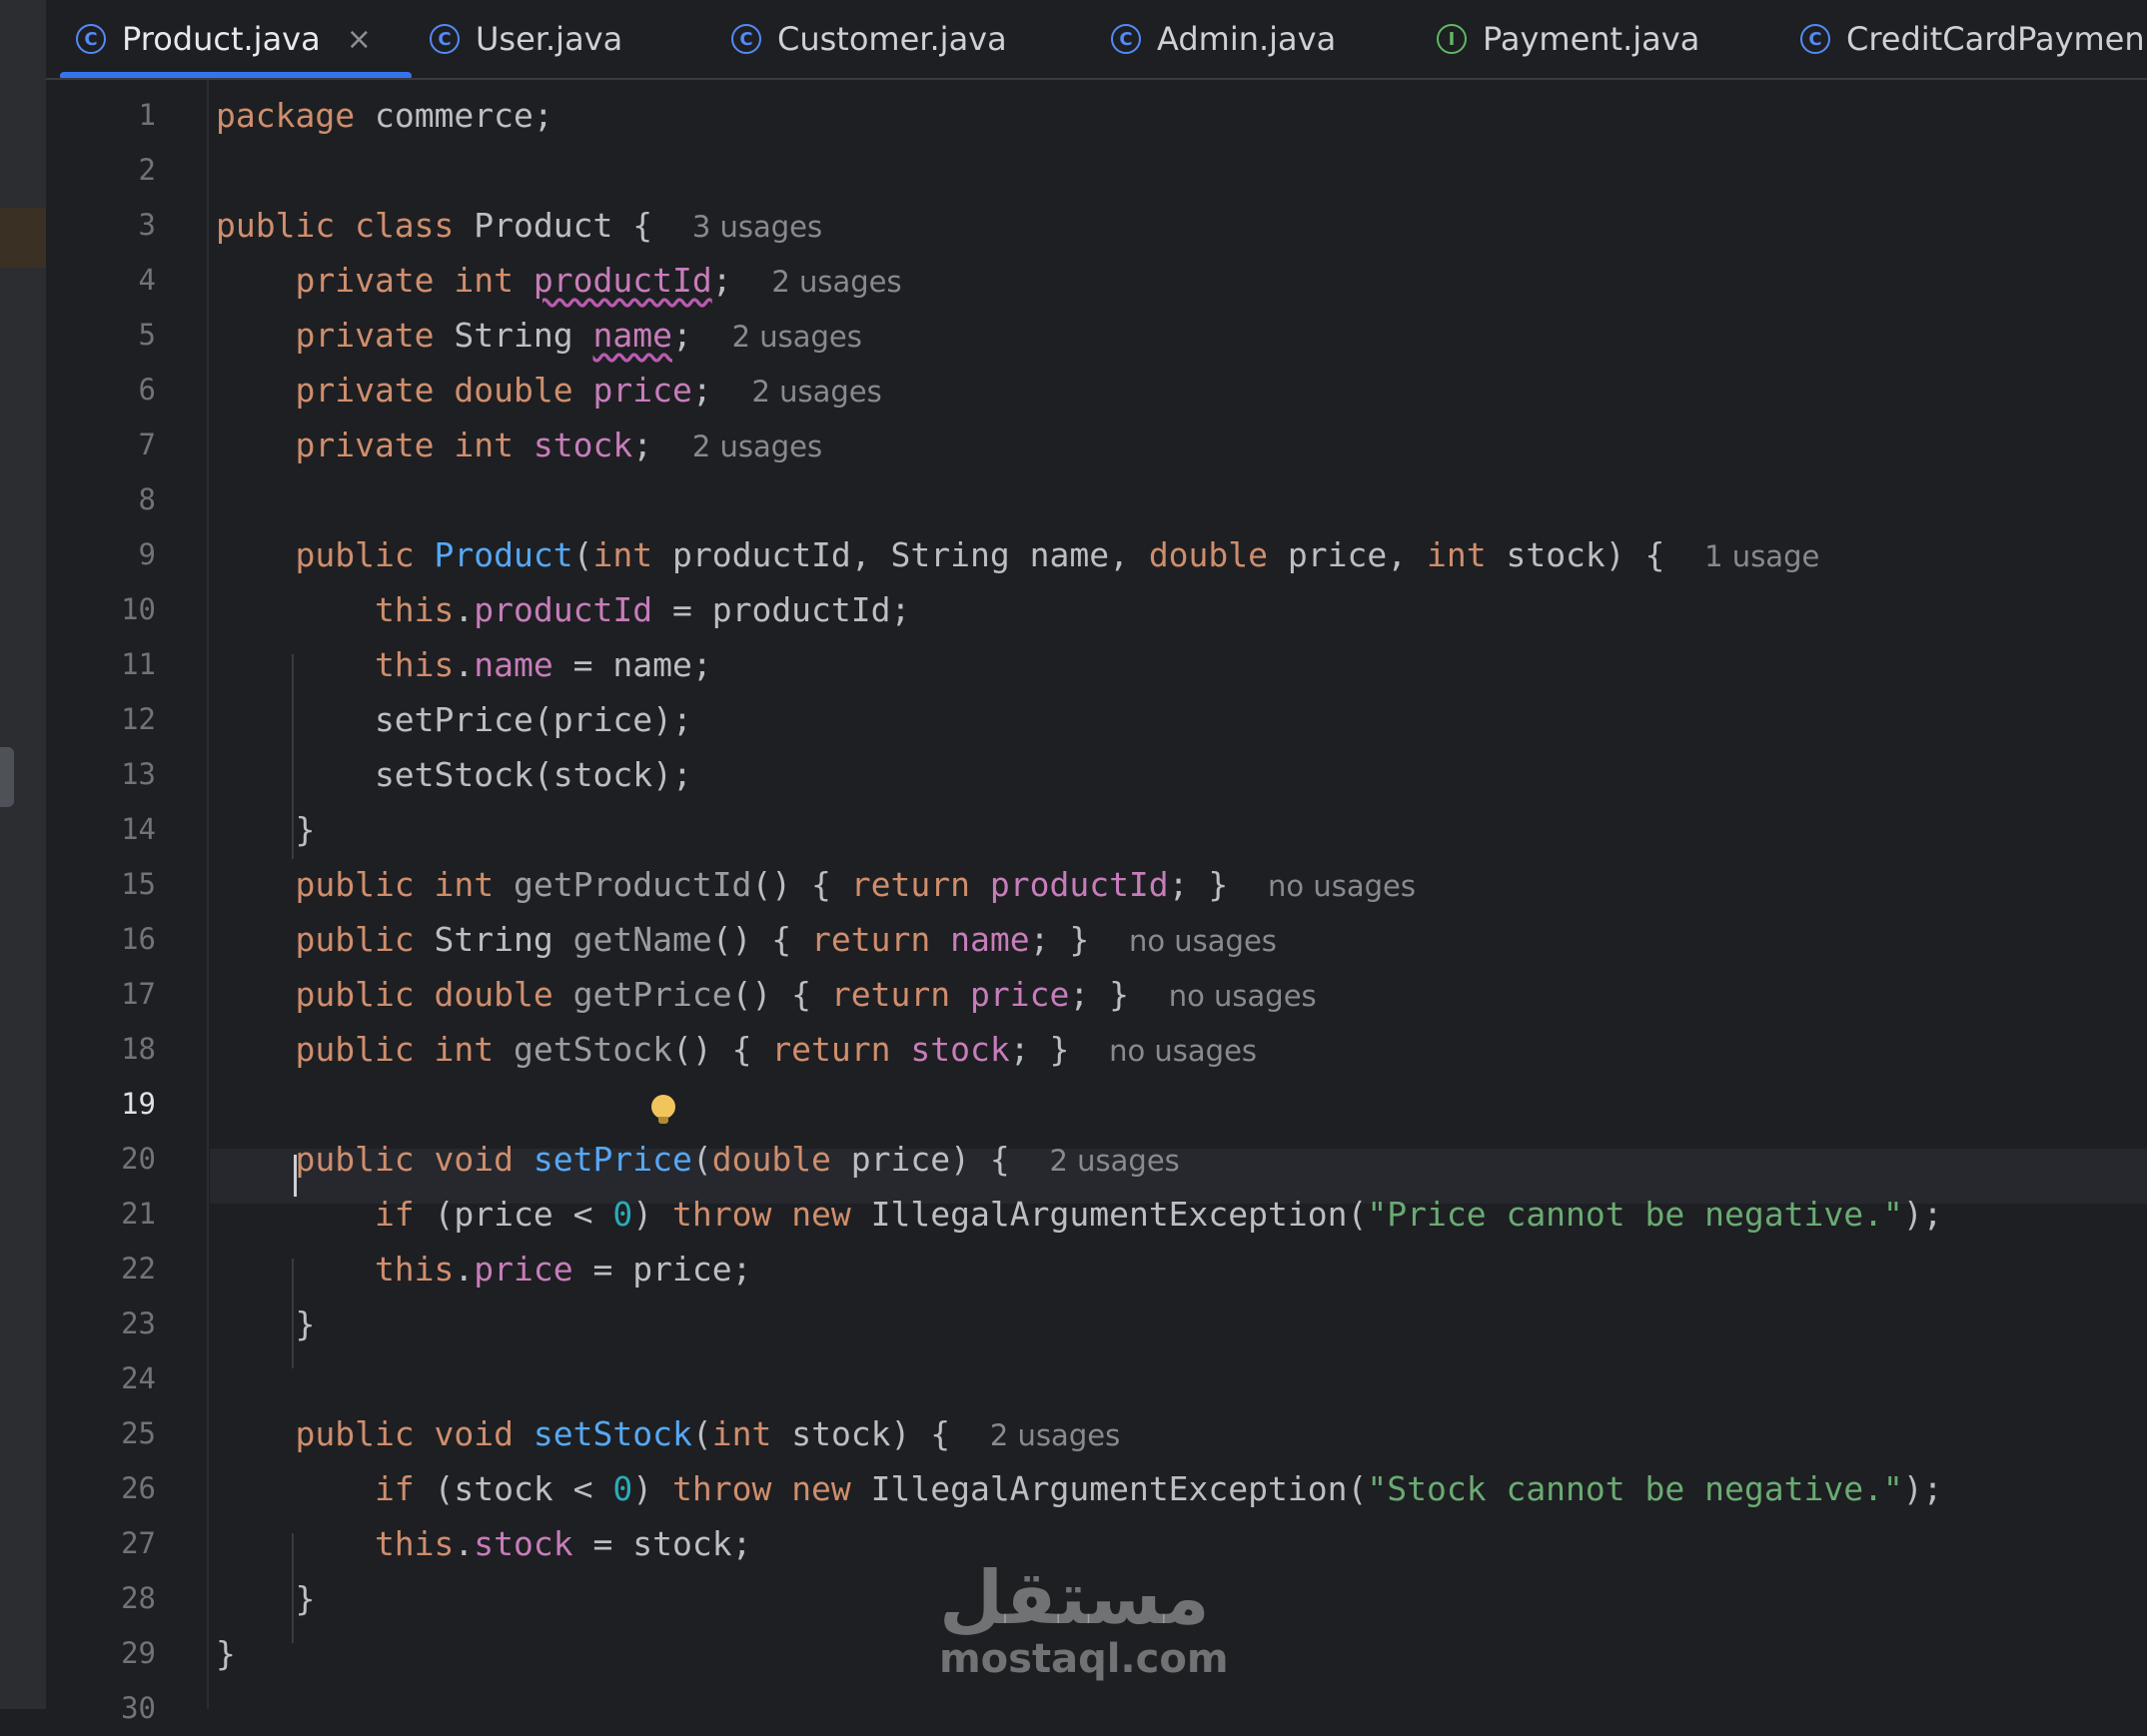 The width and height of the screenshot is (2147, 1736). I want to click on line-number: 16, so click(138, 939).